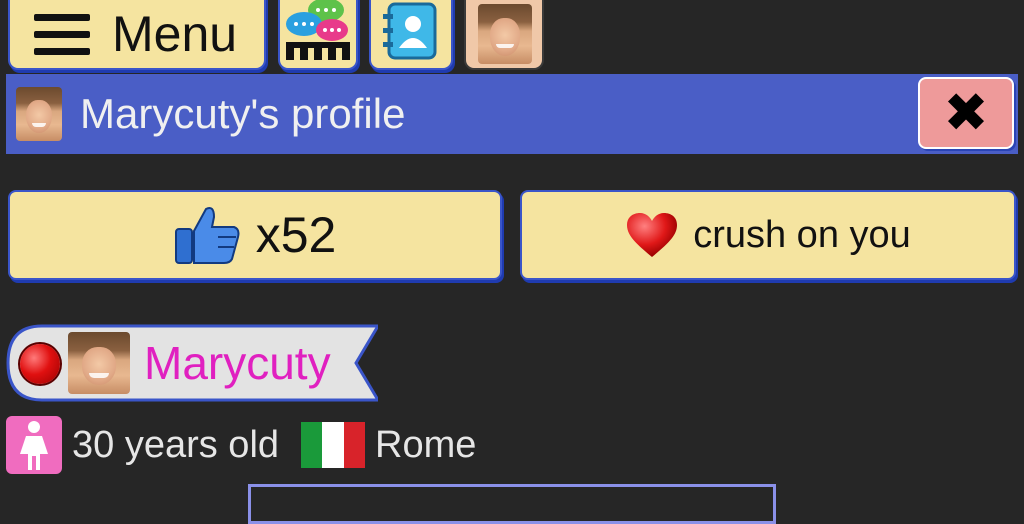 The height and width of the screenshot is (524, 1024). What do you see at coordinates (296, 235) in the screenshot?
I see `like-count: x52` at bounding box center [296, 235].